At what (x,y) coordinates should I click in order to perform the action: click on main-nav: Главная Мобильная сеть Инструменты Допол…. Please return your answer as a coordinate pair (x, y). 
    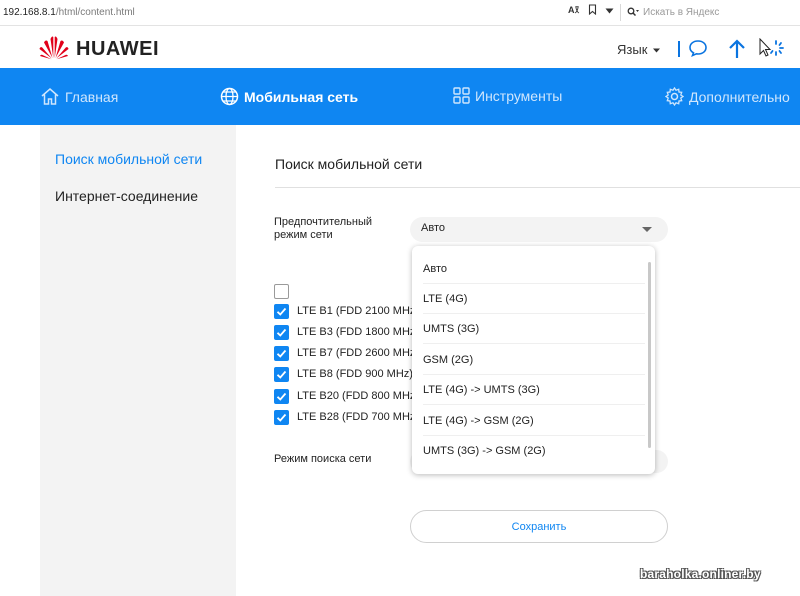
    Looking at the image, I should click on (400, 96).